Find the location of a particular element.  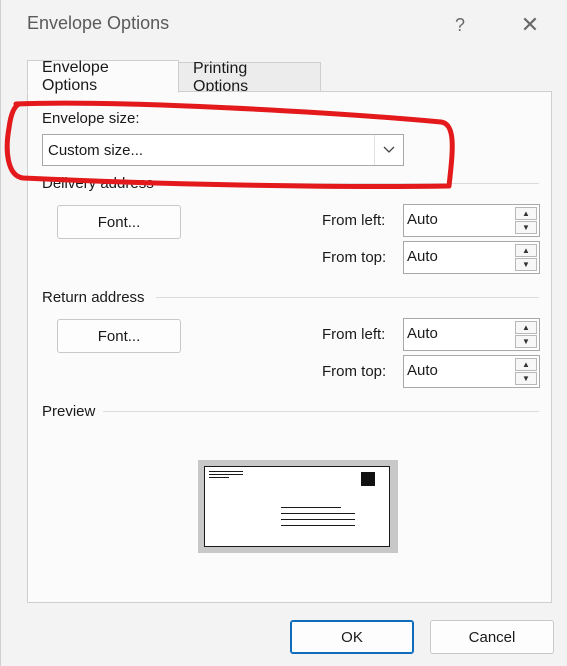

envelope-preview-image is located at coordinates (297, 506).